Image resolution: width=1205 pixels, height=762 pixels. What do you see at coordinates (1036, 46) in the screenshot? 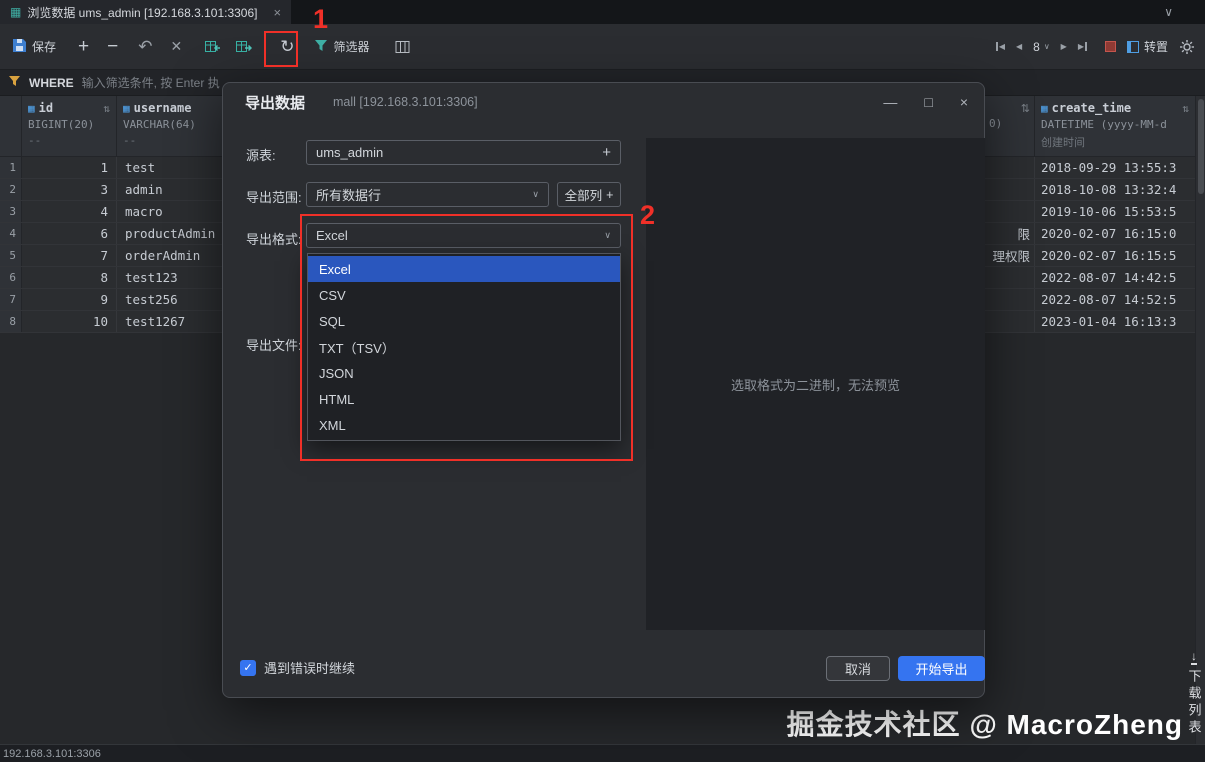
I see `page-size-value: 8` at bounding box center [1036, 46].